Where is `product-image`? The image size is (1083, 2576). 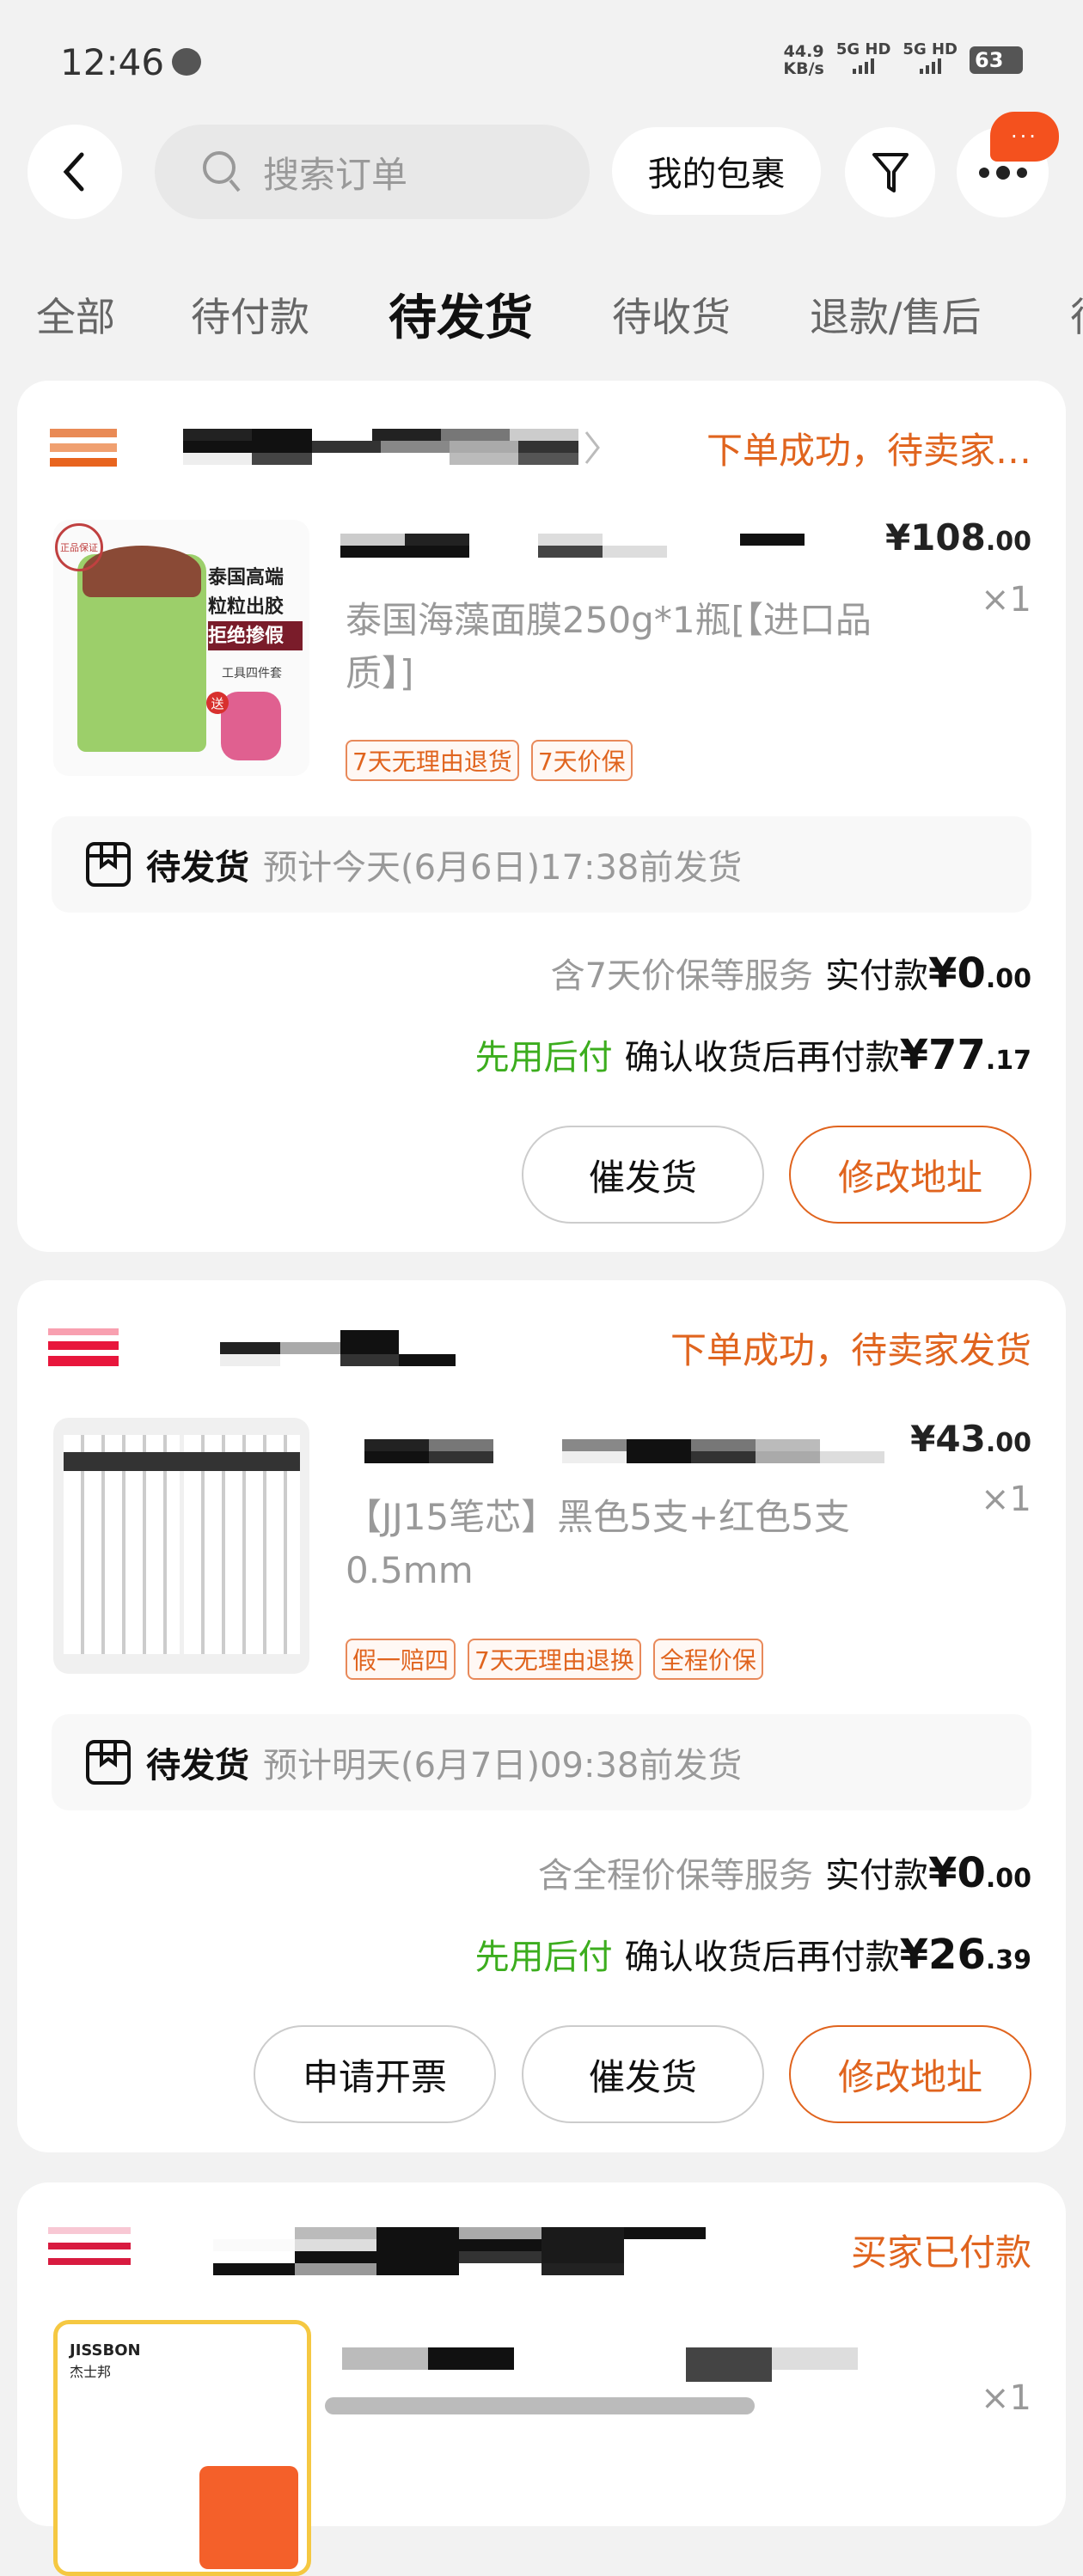
product-image is located at coordinates (181, 1546).